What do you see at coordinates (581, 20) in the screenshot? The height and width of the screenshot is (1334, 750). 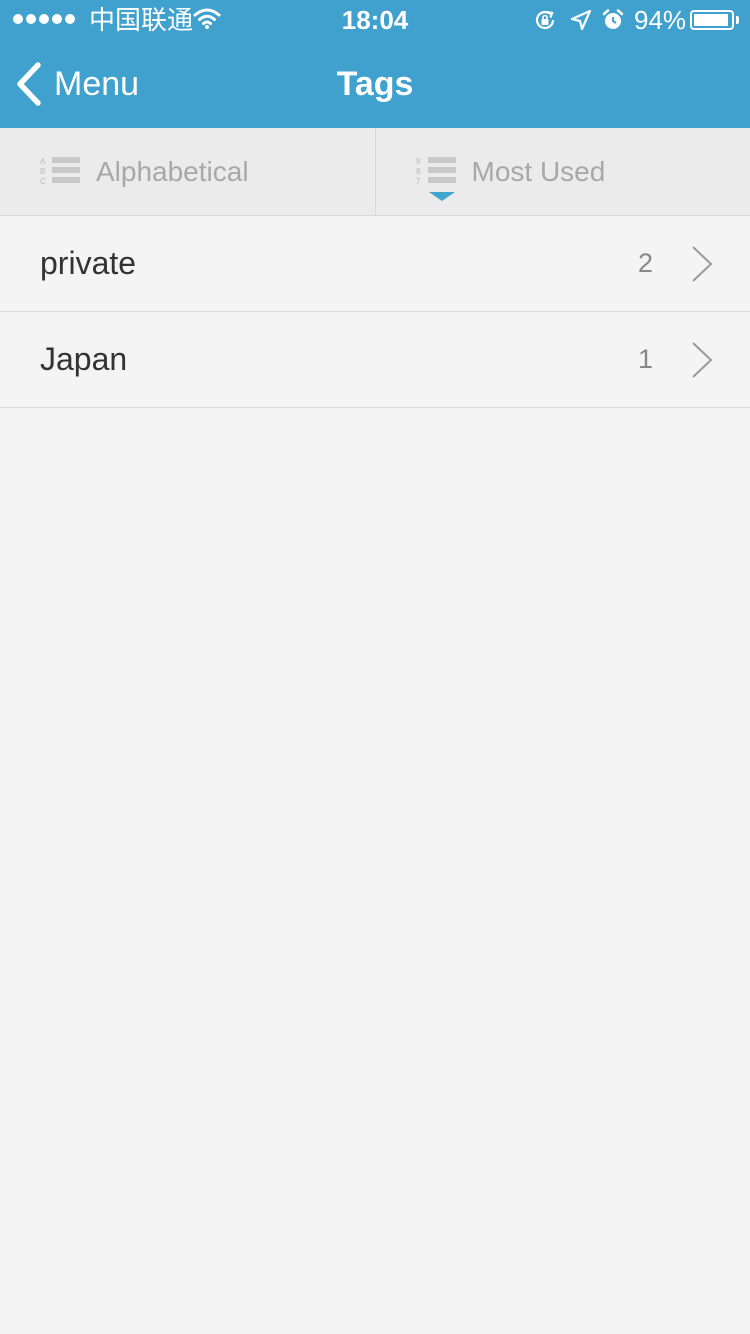 I see `location-arrow-icon` at bounding box center [581, 20].